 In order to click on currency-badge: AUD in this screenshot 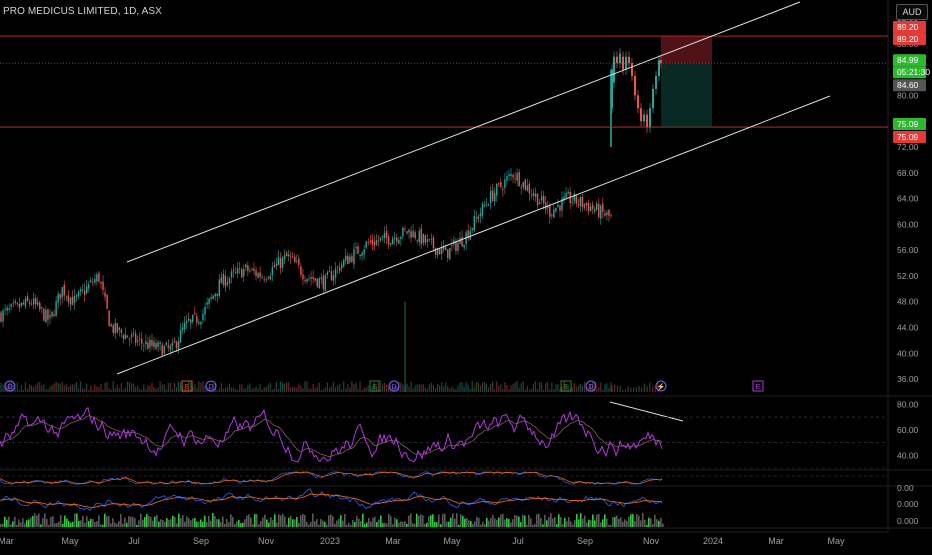, I will do `click(912, 12)`.